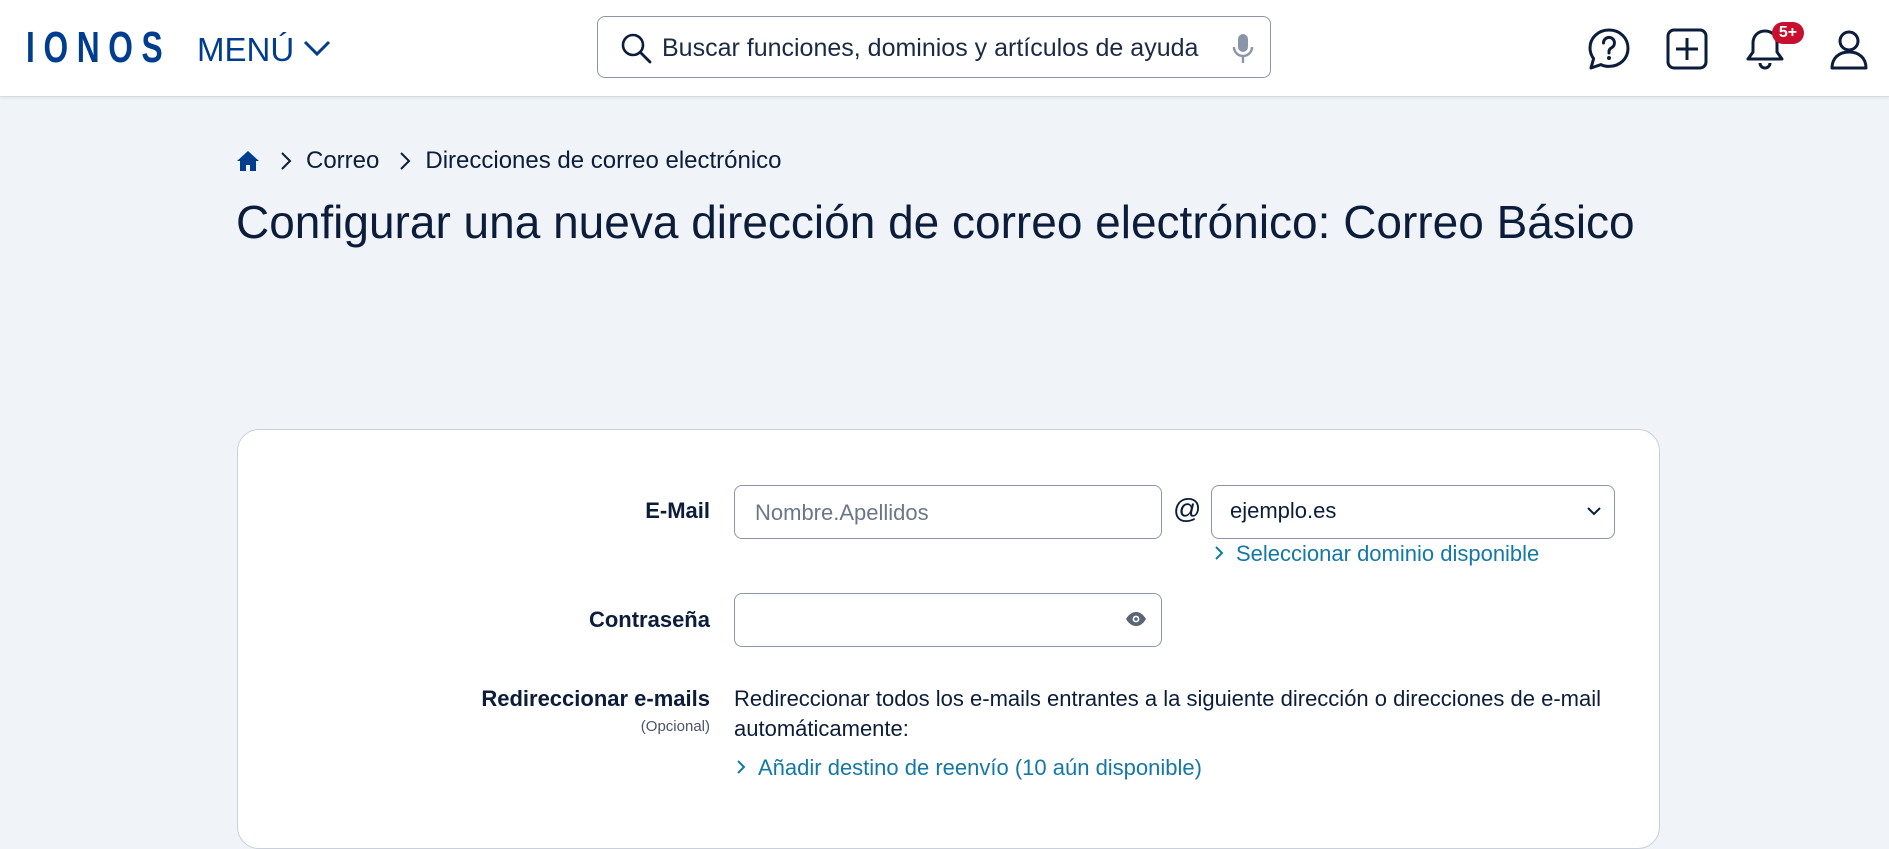  I want to click on top-bar: IONOS MENÚ 5+, so click(944, 48).